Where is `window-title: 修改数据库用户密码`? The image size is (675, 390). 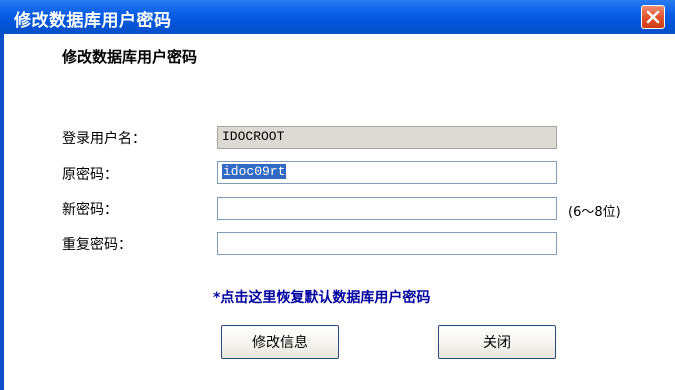
window-title: 修改数据库用户密码 is located at coordinates (93, 21).